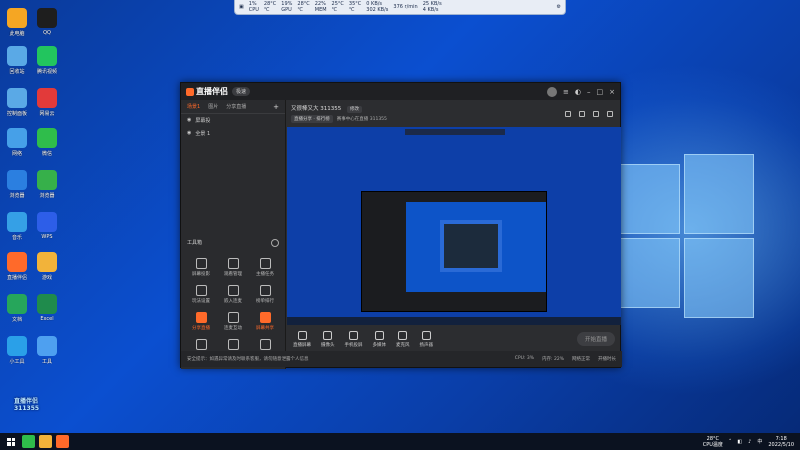 The image size is (800, 450). What do you see at coordinates (17, 308) in the screenshot?
I see `desktop-icon: 文档` at bounding box center [17, 308].